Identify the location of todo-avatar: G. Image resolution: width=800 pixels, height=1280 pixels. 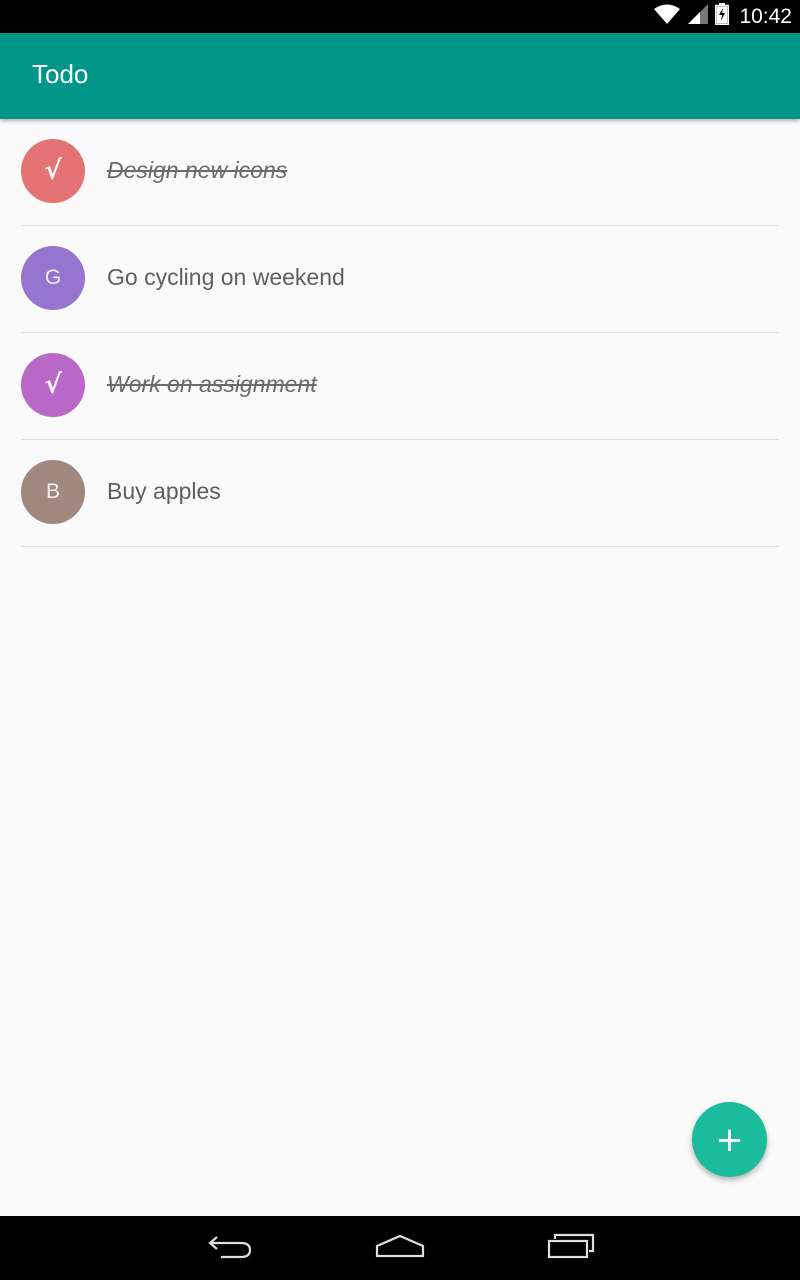
(53, 278).